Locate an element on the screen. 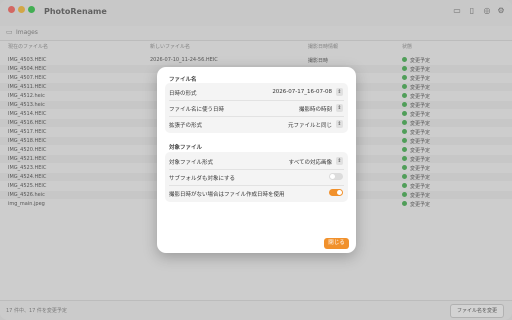 The height and width of the screenshot is (320, 512). date-format-label: 日時の形式 is located at coordinates (183, 94).